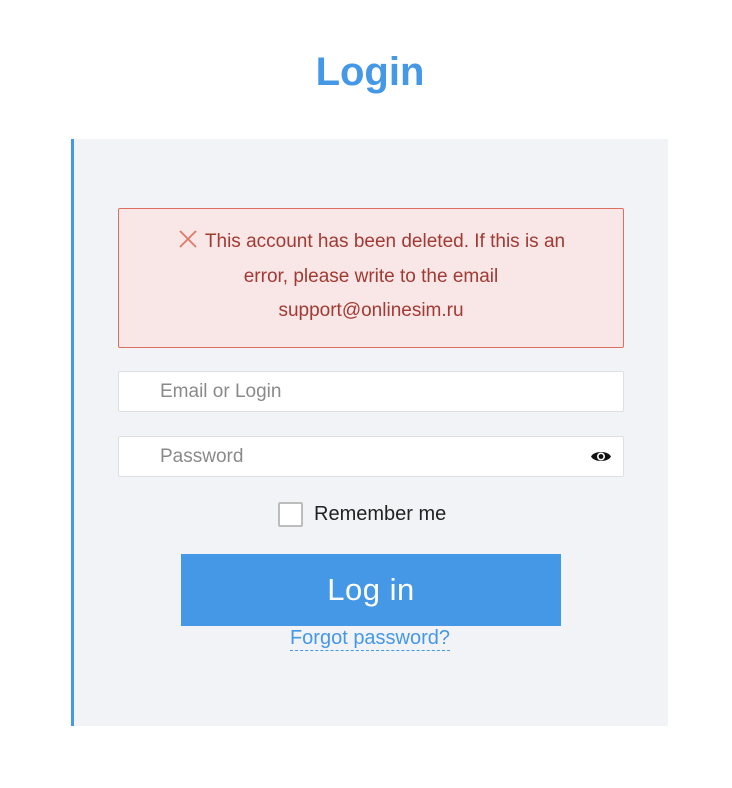  I want to click on email-login-input, so click(371, 391).